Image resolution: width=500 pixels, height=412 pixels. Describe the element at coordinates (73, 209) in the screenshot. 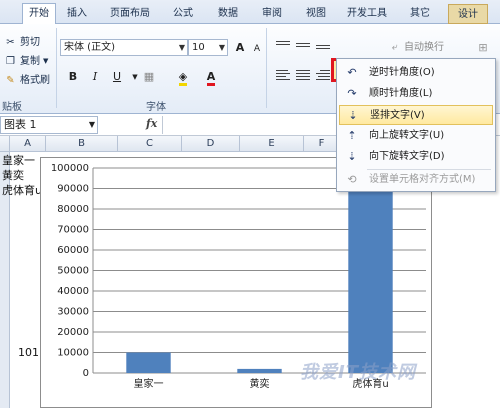

I see `y-tick-label: 80000` at that location.